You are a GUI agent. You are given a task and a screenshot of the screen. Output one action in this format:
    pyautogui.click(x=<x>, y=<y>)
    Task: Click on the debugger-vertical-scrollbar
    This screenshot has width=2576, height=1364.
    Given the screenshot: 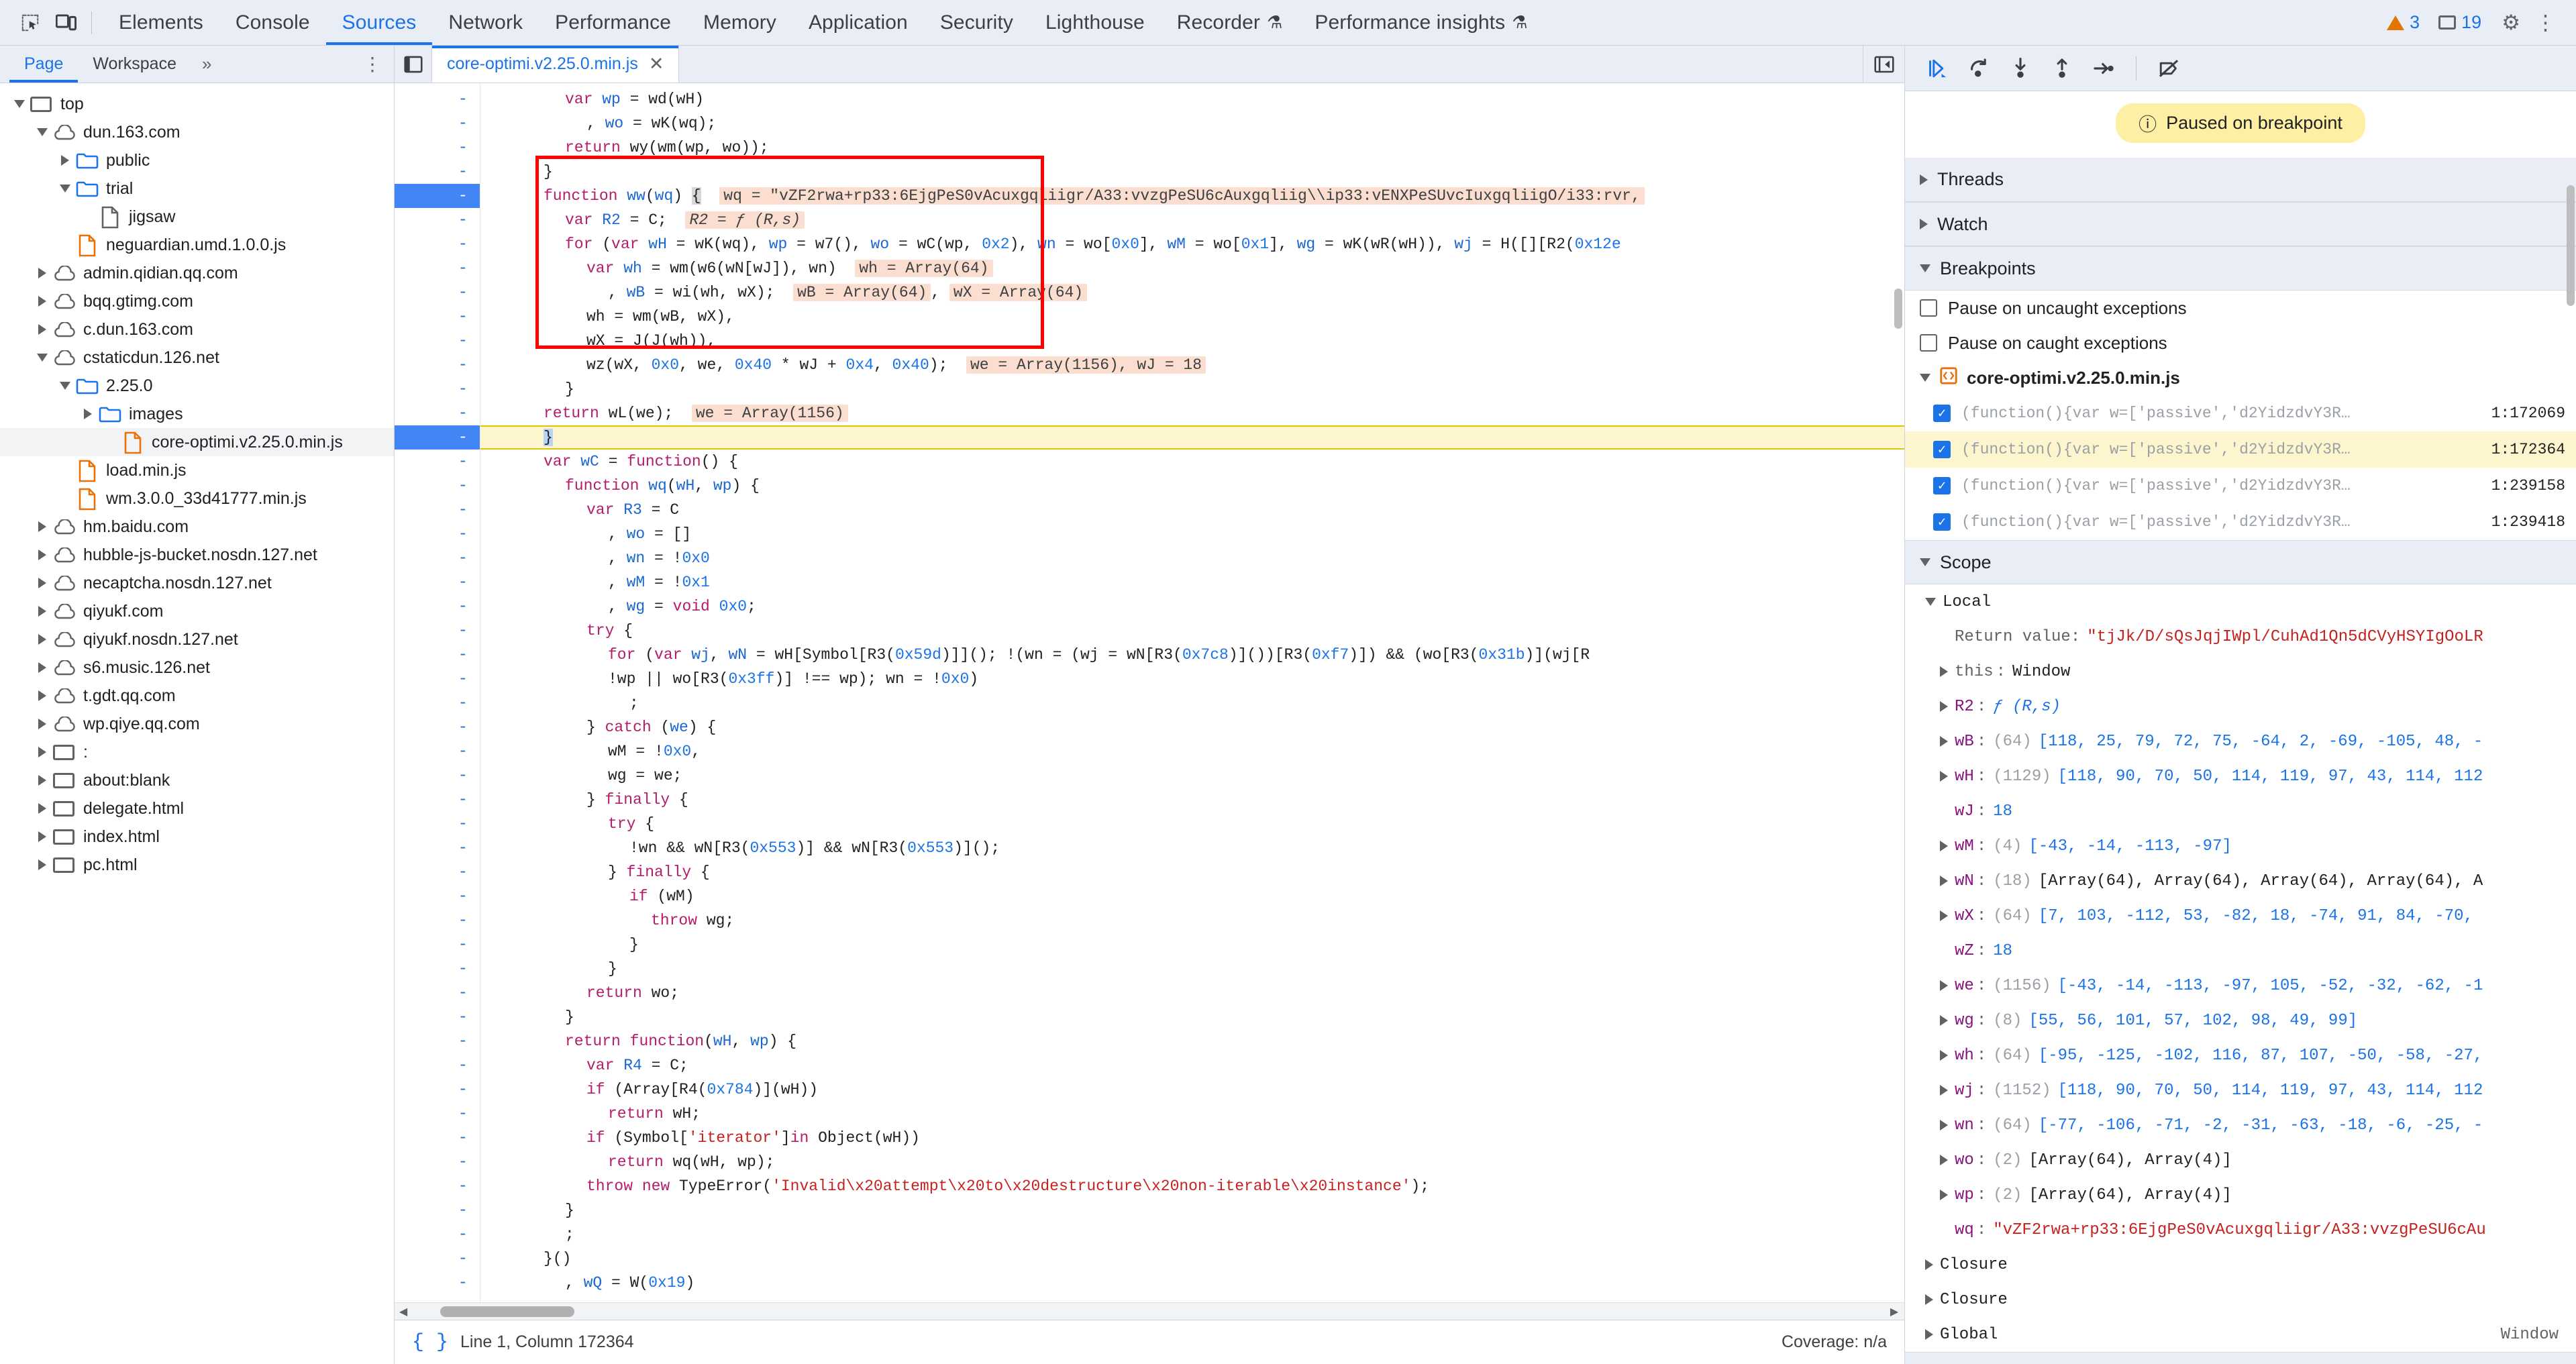 What is the action you would take?
    pyautogui.click(x=2570, y=728)
    